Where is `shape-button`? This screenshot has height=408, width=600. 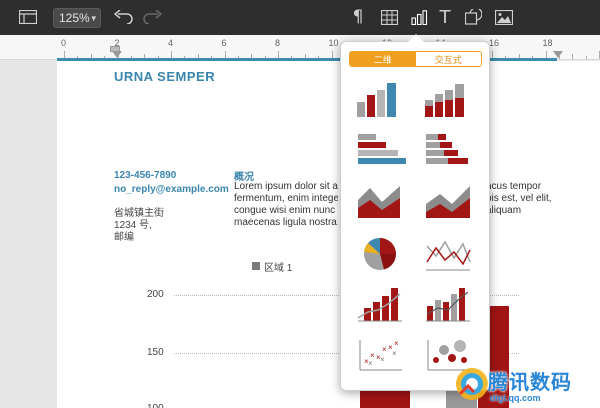
shape-button is located at coordinates (473, 17).